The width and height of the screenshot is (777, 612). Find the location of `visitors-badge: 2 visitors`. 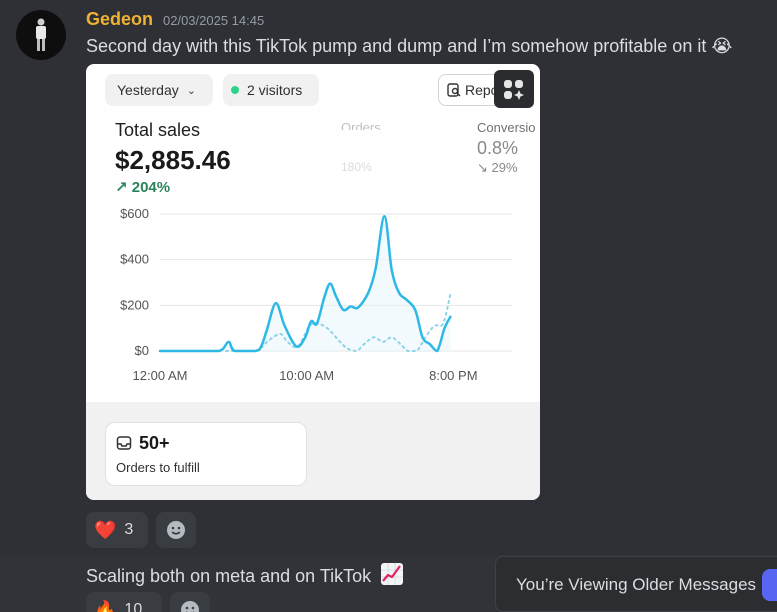

visitors-badge: 2 visitors is located at coordinates (271, 90).